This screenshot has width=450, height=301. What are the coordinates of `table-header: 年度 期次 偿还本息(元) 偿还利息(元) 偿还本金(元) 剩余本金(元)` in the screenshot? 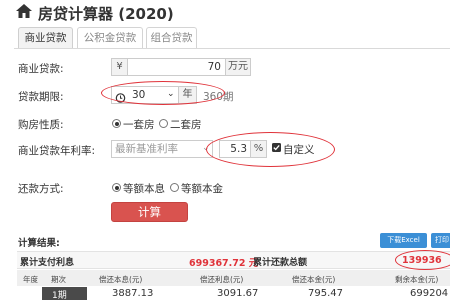 It's located at (233, 278).